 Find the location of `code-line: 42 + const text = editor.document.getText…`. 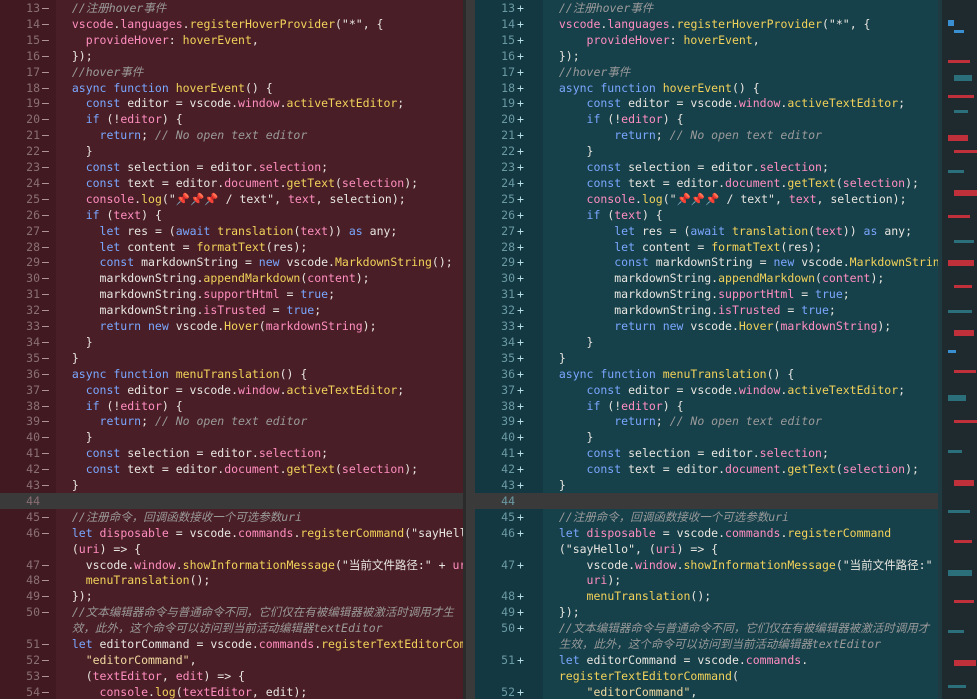

code-line: 42 + const text = editor.document.getText… is located at coordinates (708, 469).